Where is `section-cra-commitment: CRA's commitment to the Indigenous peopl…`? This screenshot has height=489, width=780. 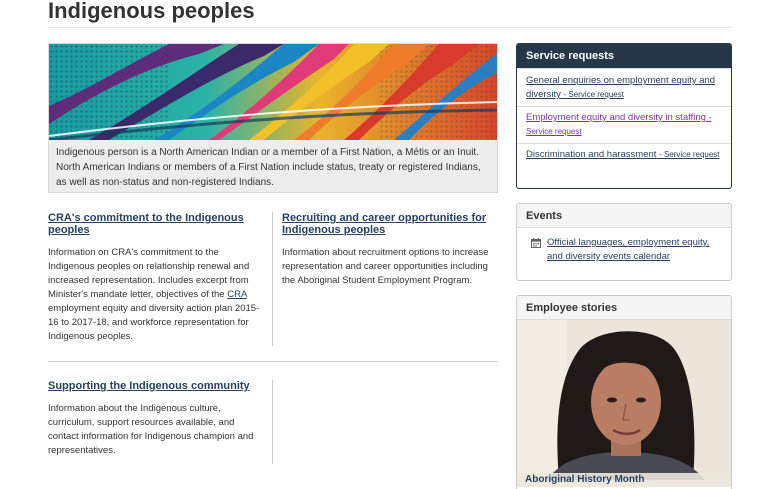 section-cra-commitment: CRA's commitment to the Indigenous peopl… is located at coordinates (155, 278).